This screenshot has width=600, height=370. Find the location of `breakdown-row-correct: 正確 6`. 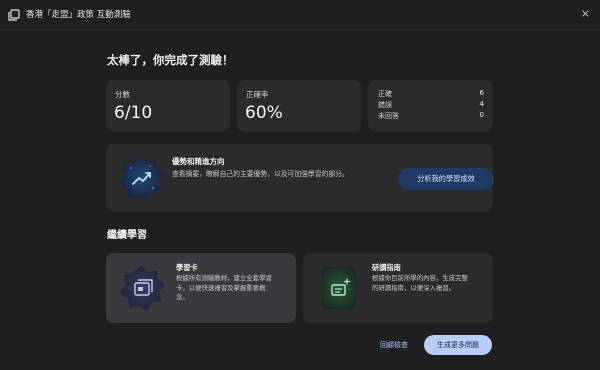

breakdown-row-correct: 正確 6 is located at coordinates (431, 94).